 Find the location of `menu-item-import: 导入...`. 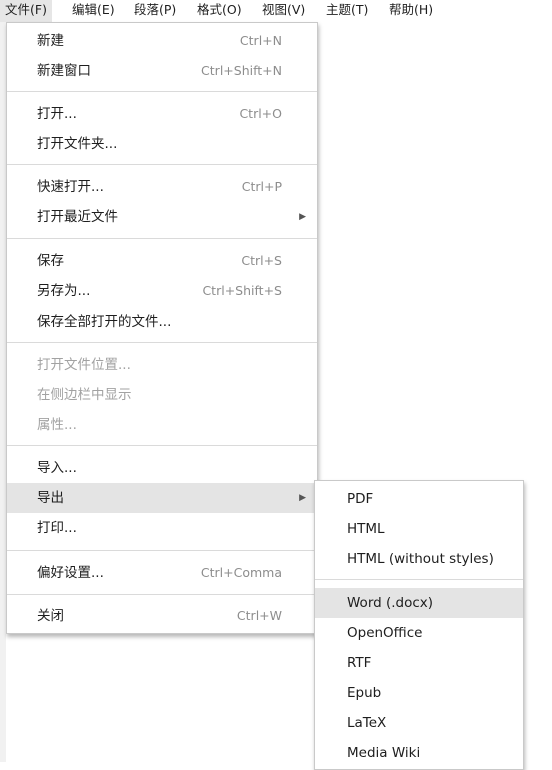

menu-item-import: 导入... is located at coordinates (162, 468).